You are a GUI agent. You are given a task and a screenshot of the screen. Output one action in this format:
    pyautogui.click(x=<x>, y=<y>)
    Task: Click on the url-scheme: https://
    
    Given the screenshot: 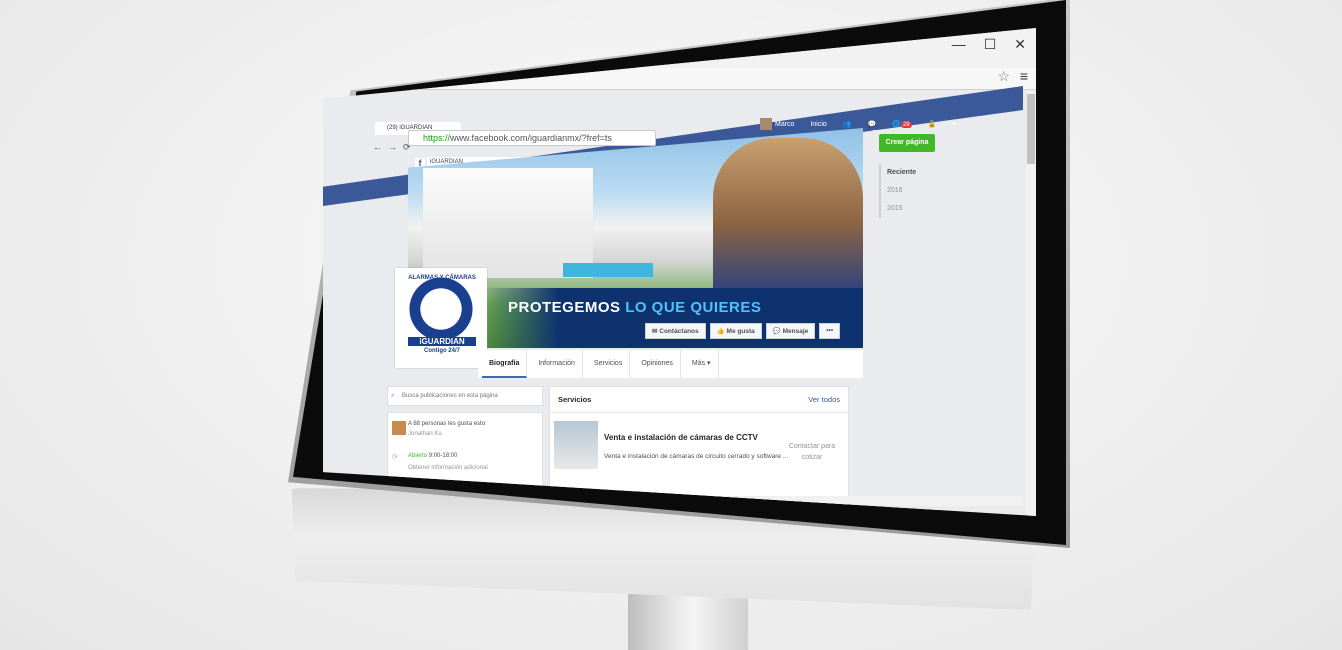 What is the action you would take?
    pyautogui.click(x=437, y=138)
    